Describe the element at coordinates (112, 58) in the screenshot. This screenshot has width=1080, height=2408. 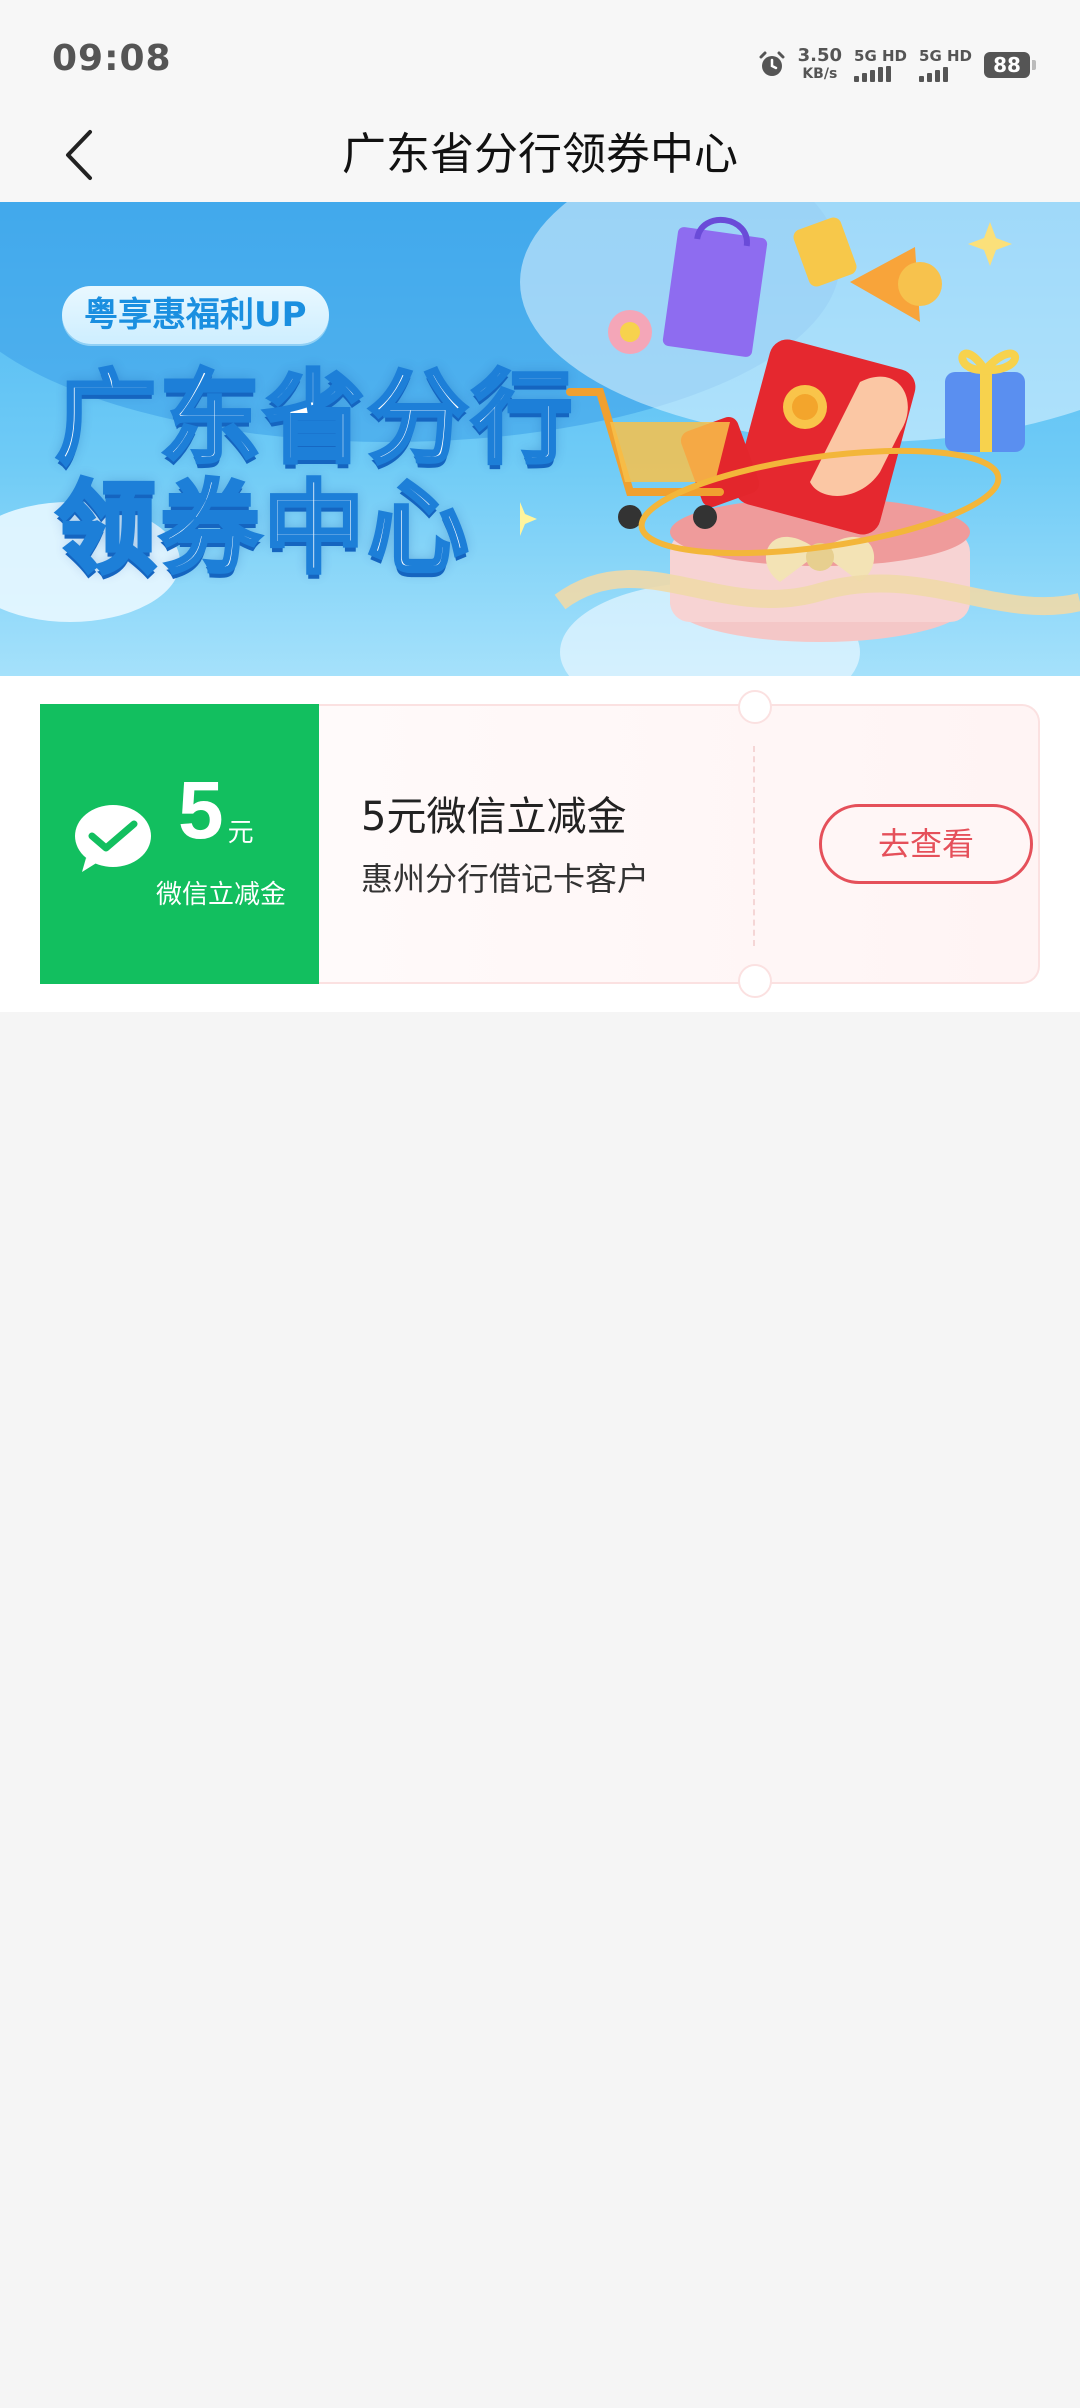
I see `status-time: 09:08` at that location.